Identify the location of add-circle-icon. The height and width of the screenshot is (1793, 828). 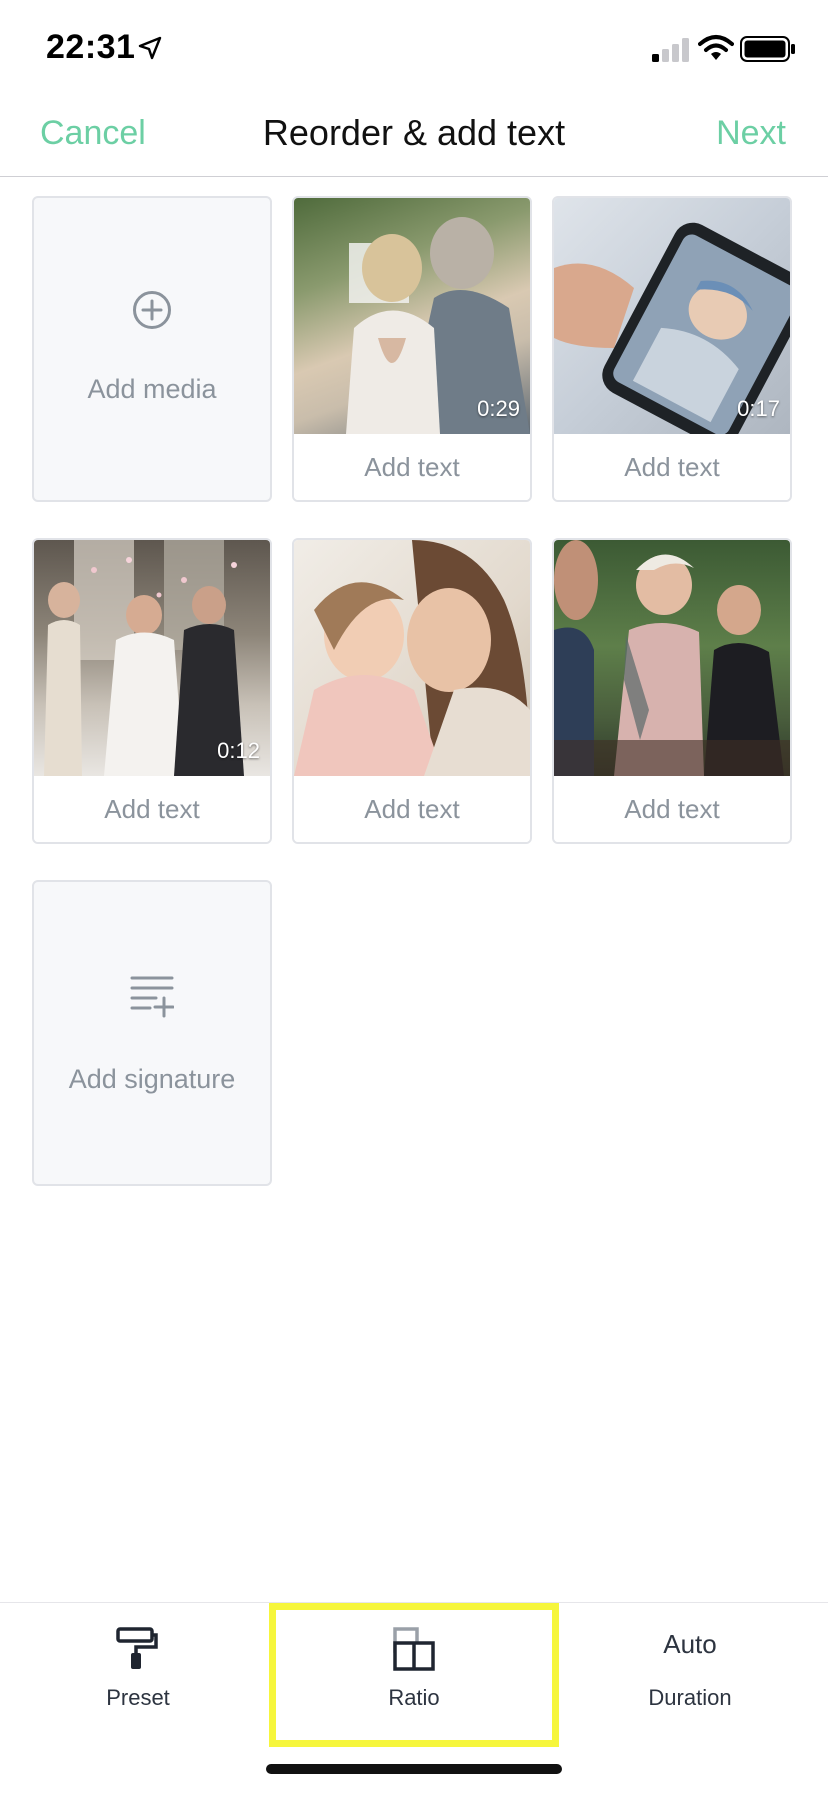
(152, 310).